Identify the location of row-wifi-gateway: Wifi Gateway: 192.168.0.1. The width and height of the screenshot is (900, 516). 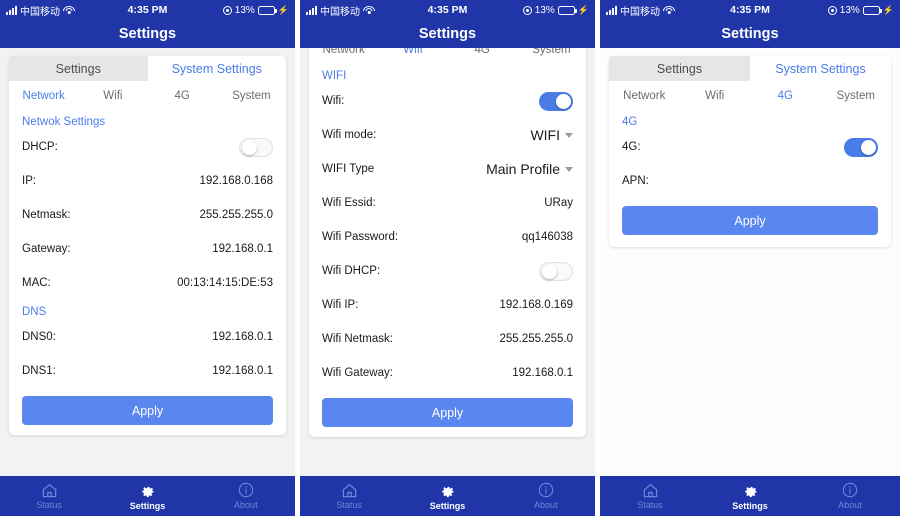
(447, 373).